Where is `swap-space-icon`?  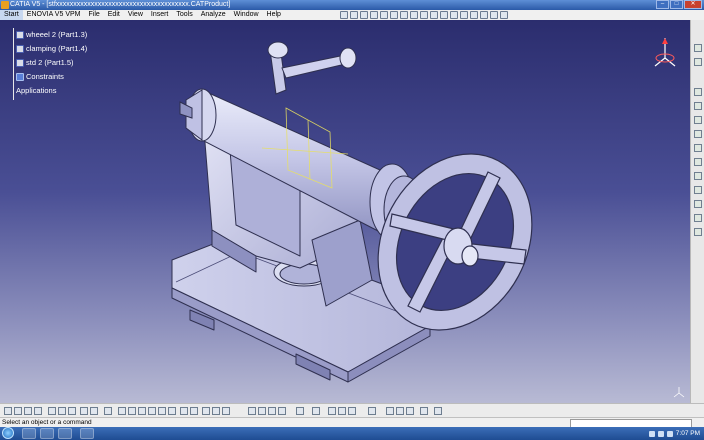
swap-space-icon is located at coordinates (226, 411).